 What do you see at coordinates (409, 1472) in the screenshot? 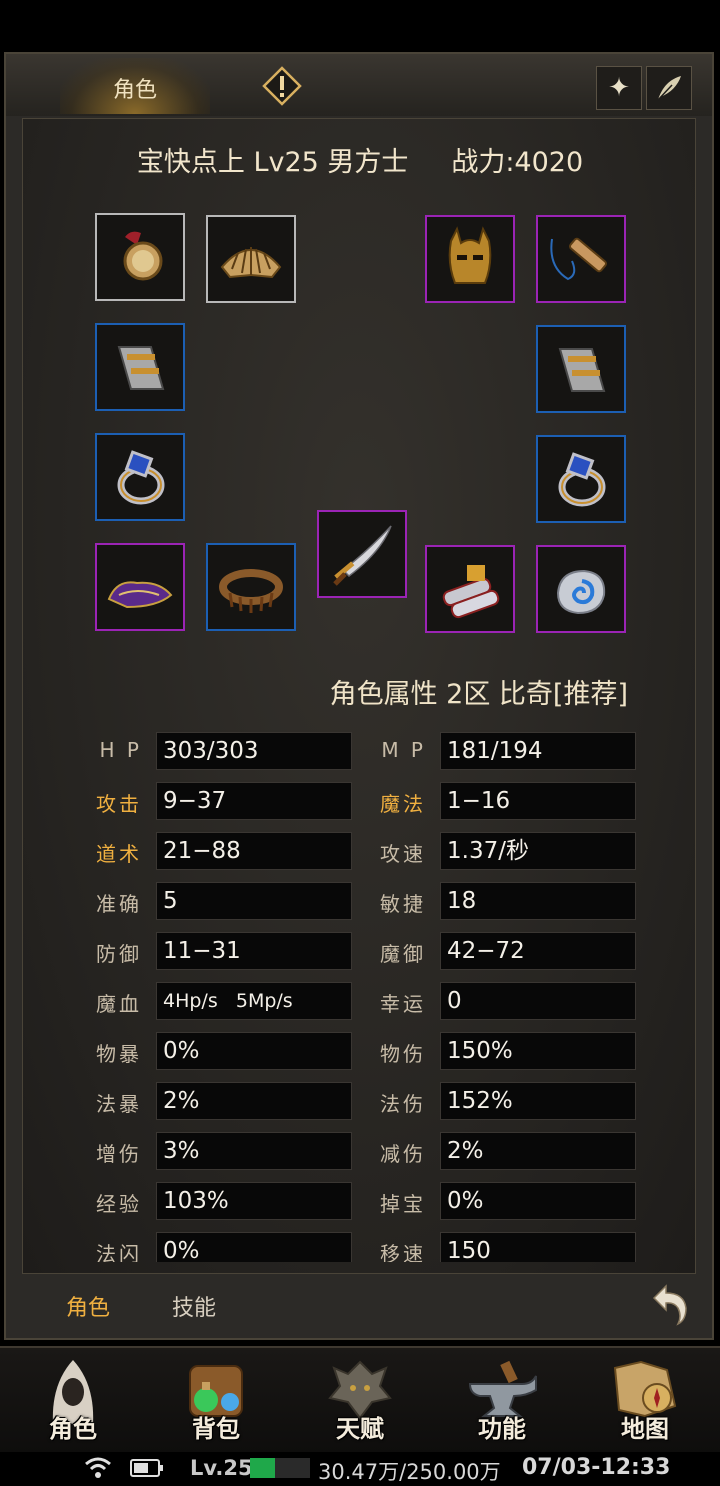
I see `exp-text: 30.47万/250.00万` at bounding box center [409, 1472].